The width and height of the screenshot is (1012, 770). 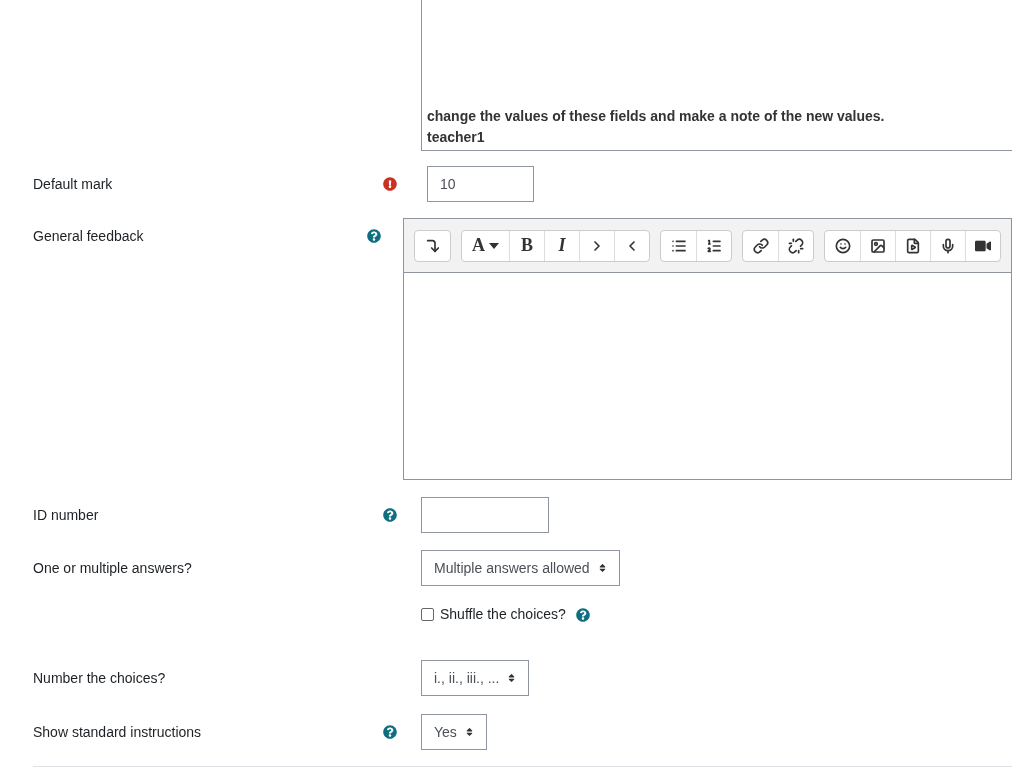 I want to click on arrow-down-icon, so click(x=432, y=245).